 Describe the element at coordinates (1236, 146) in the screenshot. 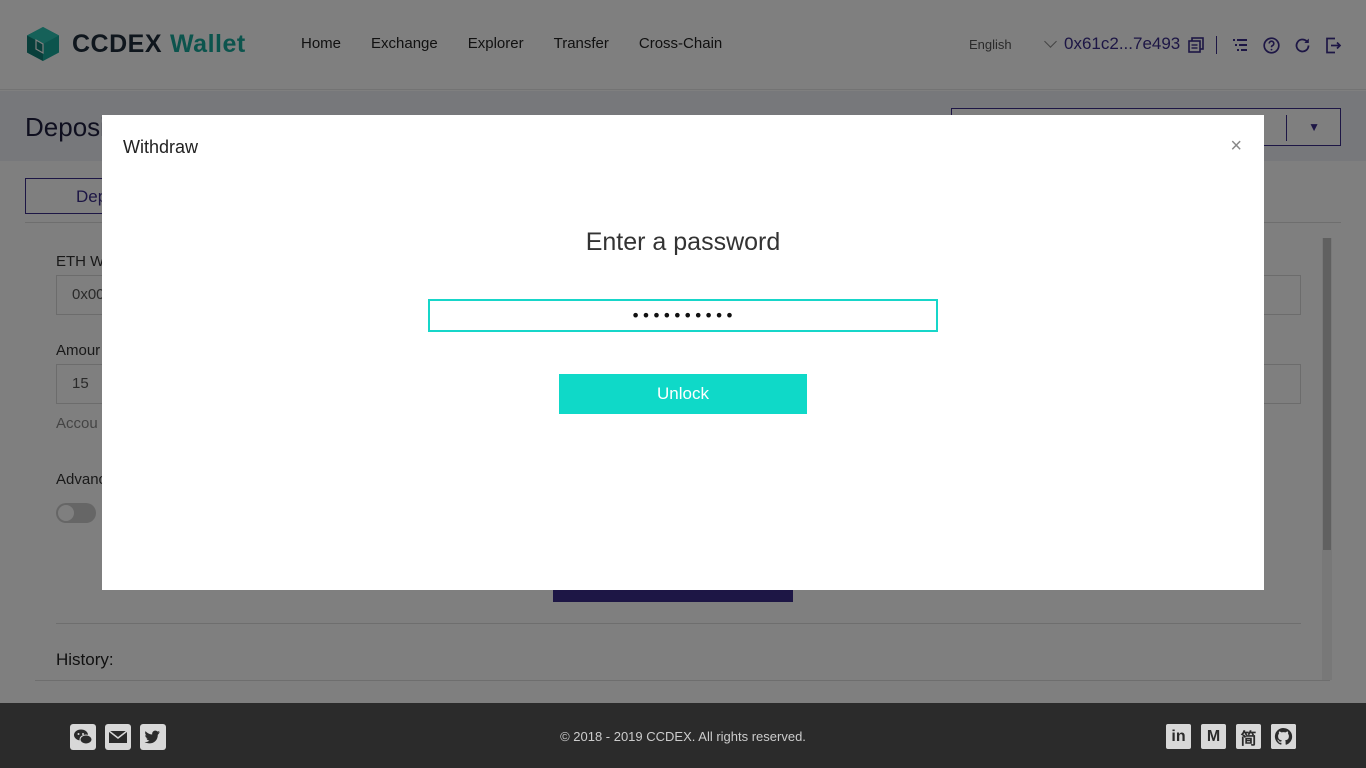

I see `close-icon: ×` at that location.